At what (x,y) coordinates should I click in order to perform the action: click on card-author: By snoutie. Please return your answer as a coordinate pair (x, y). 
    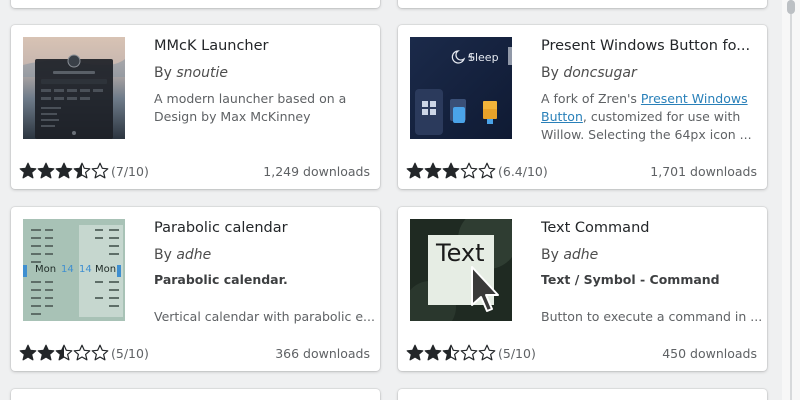
    Looking at the image, I should click on (191, 73).